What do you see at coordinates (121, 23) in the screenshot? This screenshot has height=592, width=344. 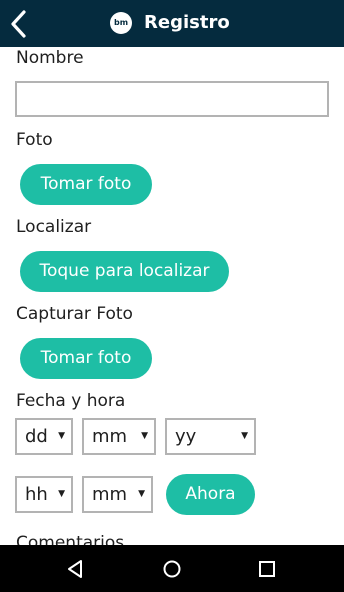 I see `app-logo: bm` at bounding box center [121, 23].